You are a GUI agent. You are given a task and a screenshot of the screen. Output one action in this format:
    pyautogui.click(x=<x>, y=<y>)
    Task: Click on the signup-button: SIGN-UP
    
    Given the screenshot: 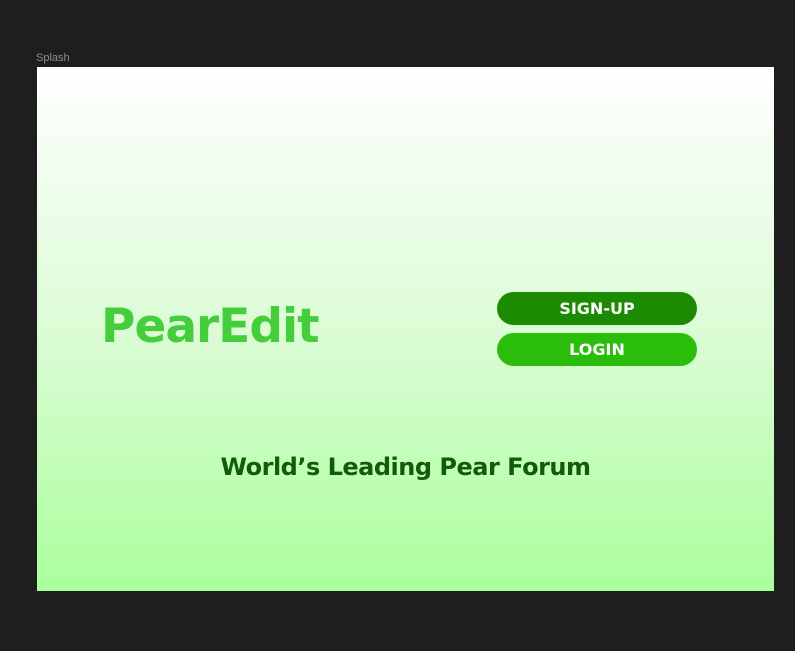 What is the action you would take?
    pyautogui.click(x=597, y=308)
    